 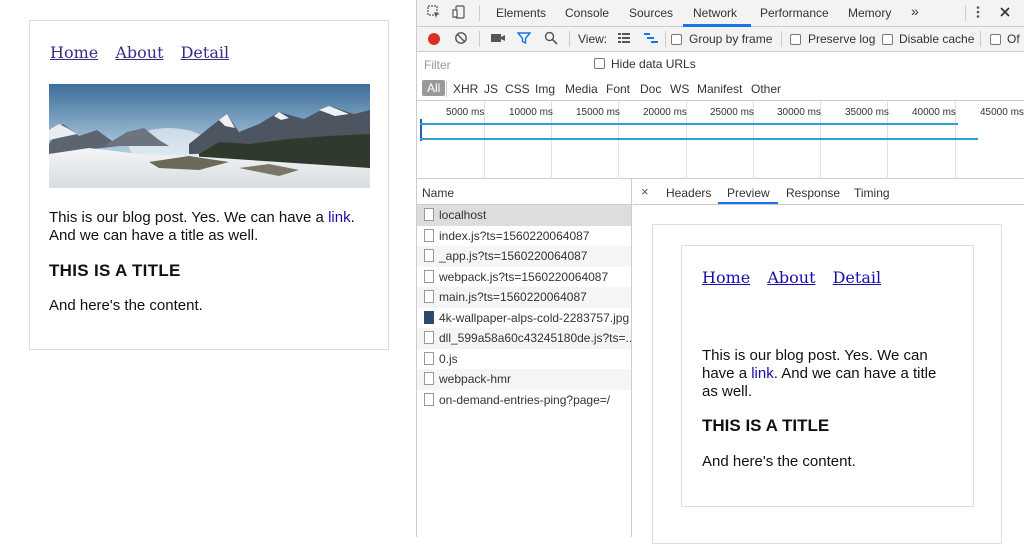 What do you see at coordinates (491, 89) in the screenshot?
I see `type-filter-js: JS` at bounding box center [491, 89].